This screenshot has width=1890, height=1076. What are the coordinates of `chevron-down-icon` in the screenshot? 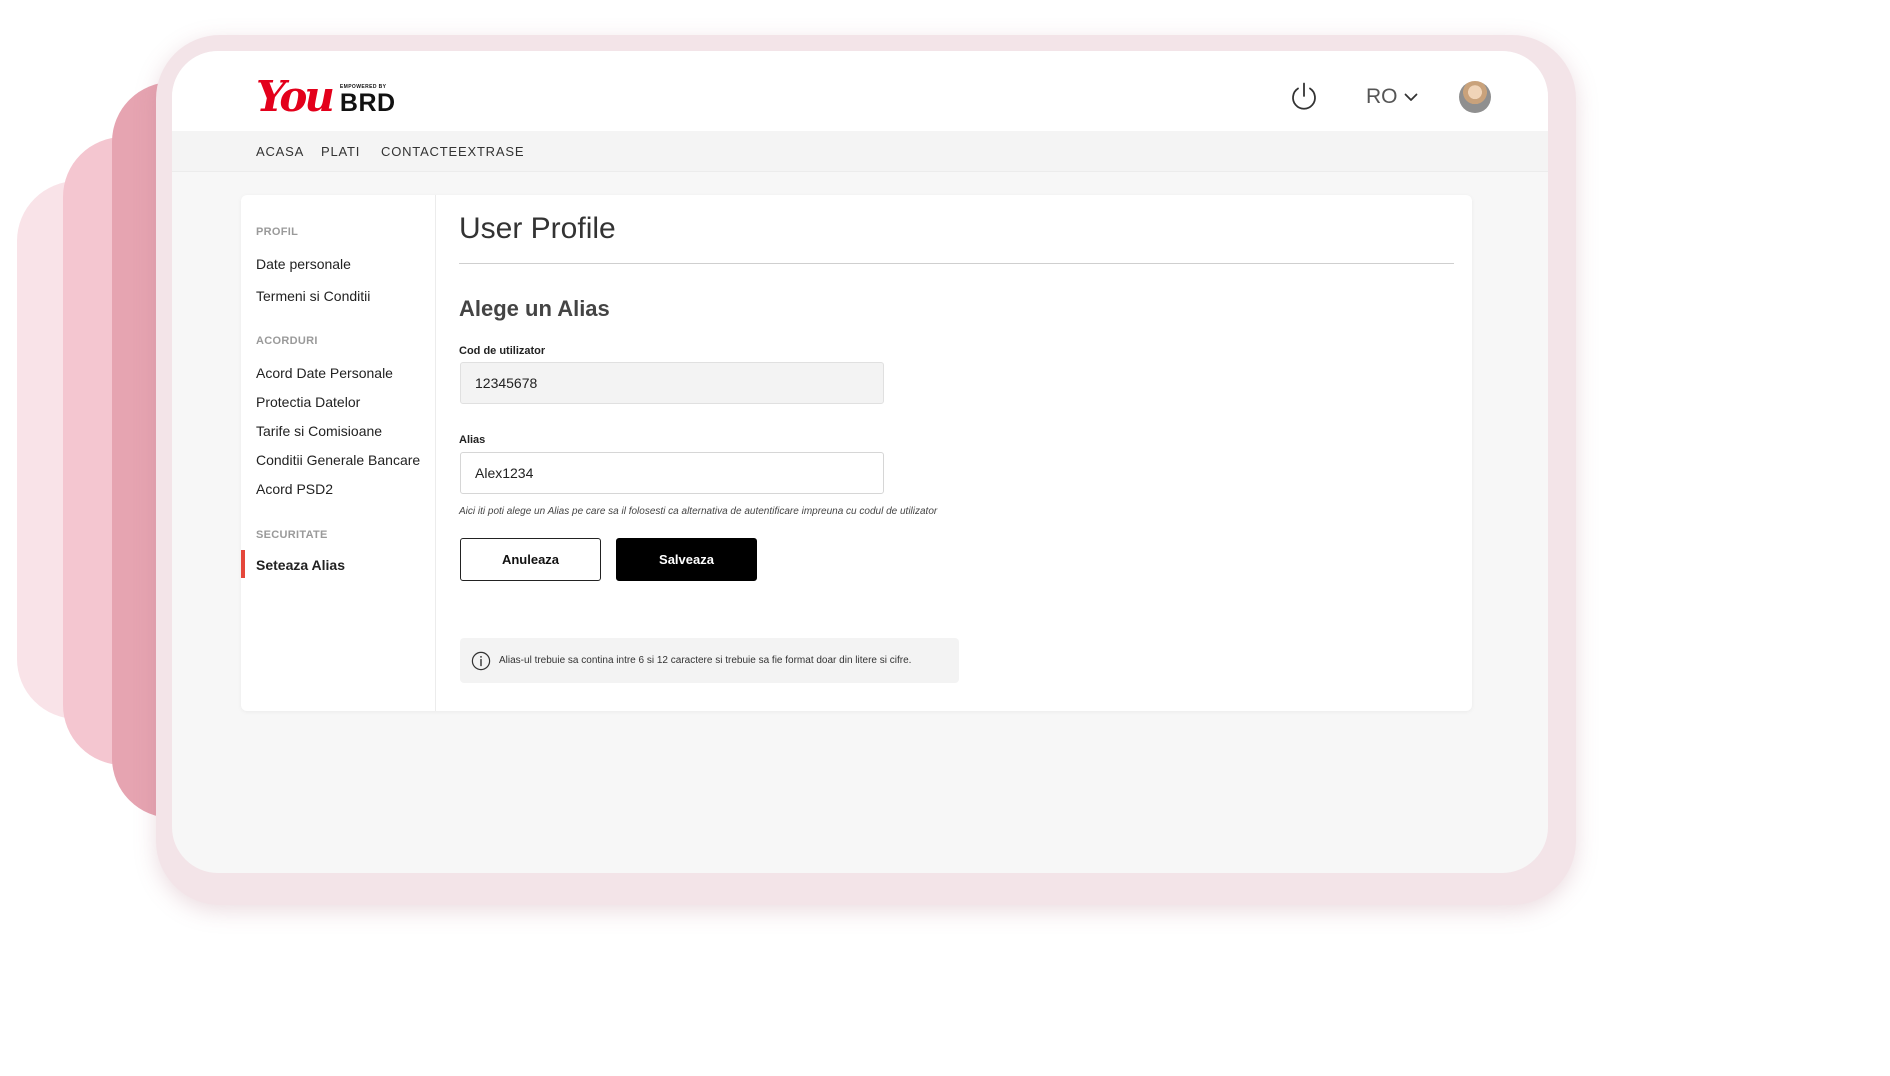 It's located at (1410, 97).